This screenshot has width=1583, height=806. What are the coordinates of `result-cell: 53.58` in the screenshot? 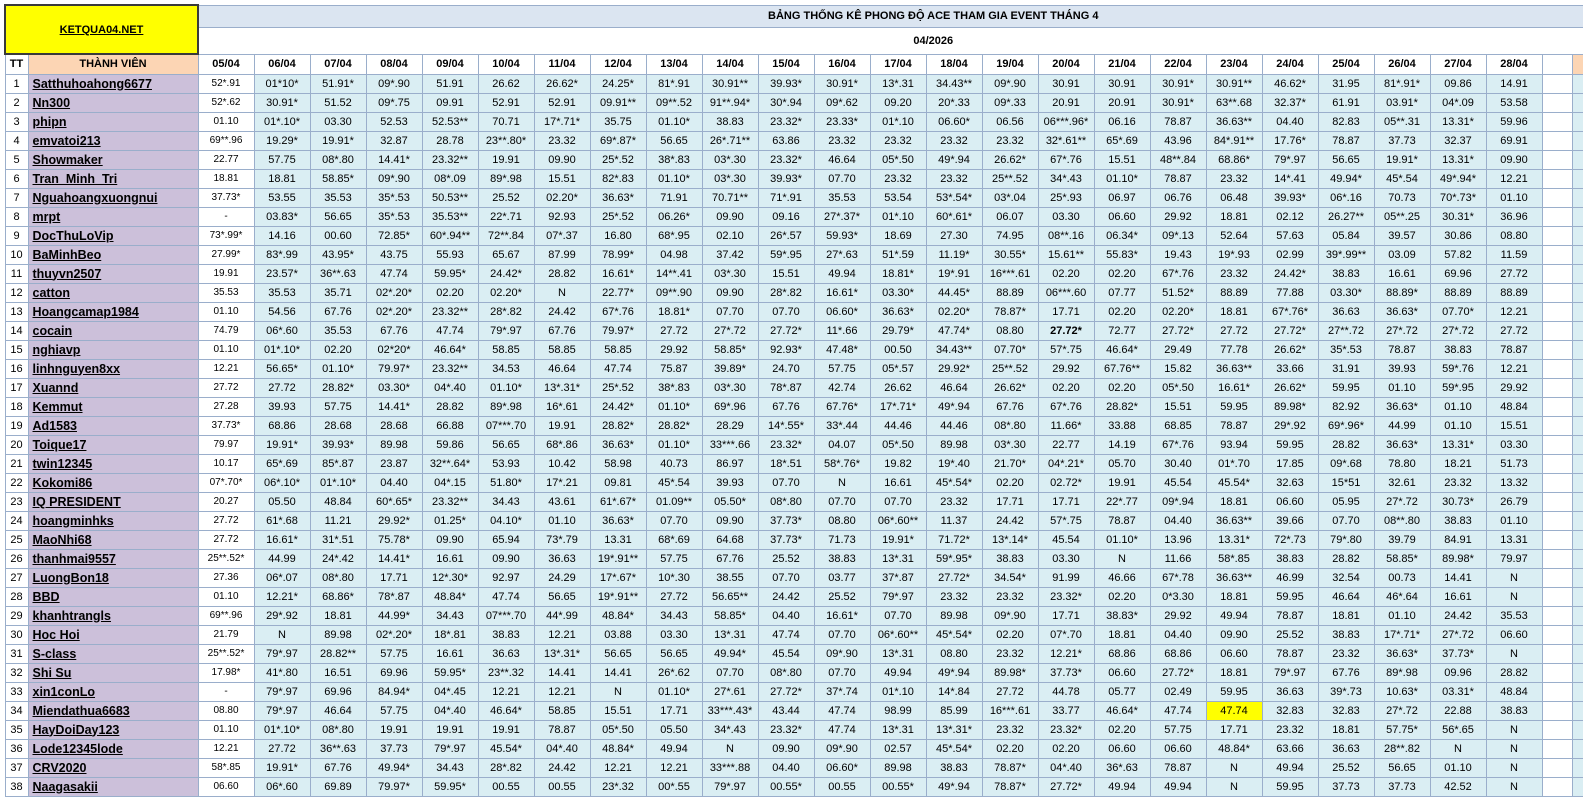 It's located at (1514, 102).